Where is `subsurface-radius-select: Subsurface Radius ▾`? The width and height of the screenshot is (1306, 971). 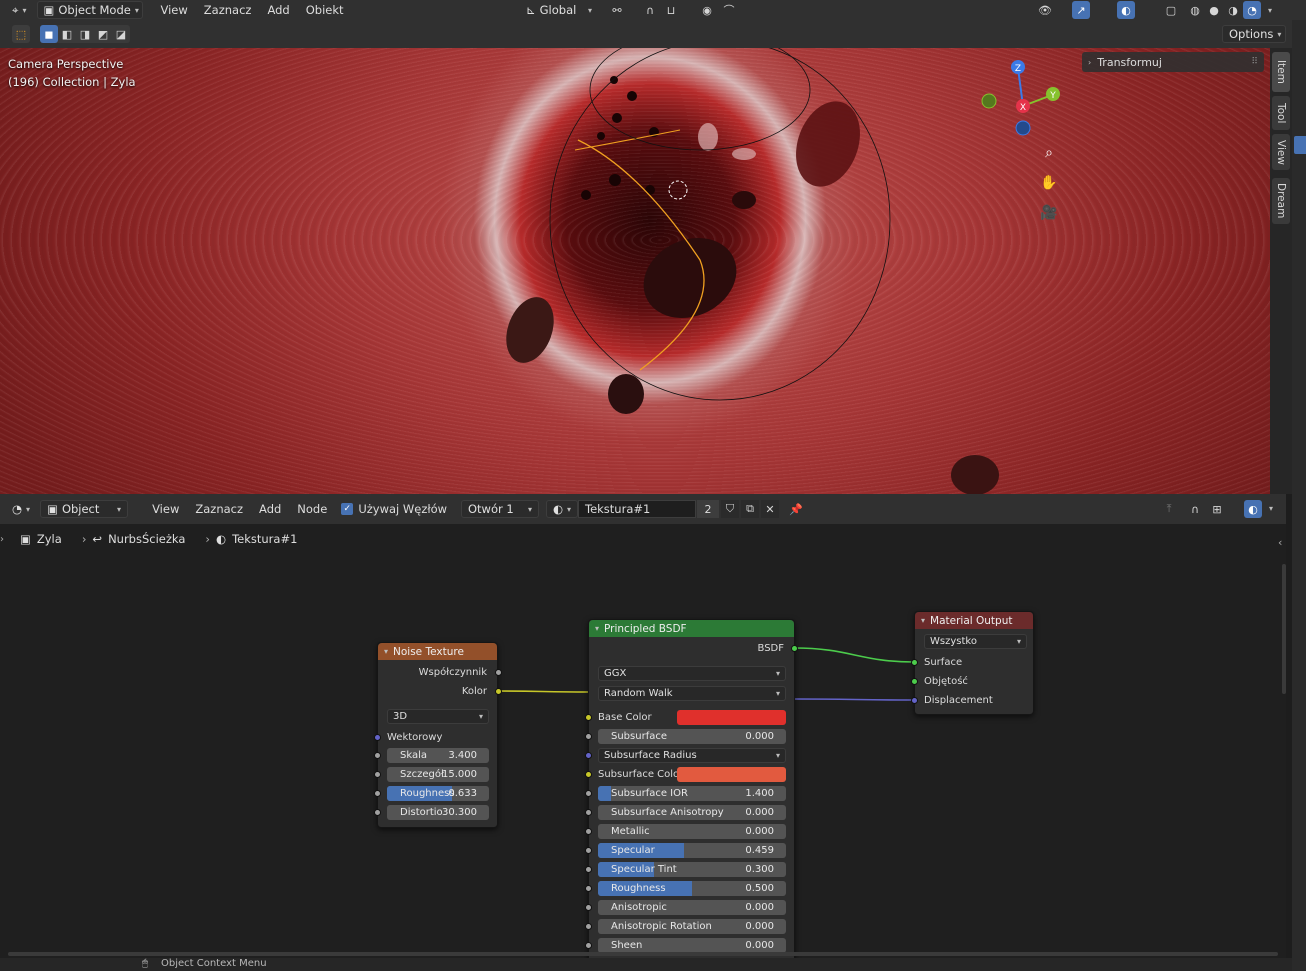 subsurface-radius-select: Subsurface Radius ▾ is located at coordinates (692, 755).